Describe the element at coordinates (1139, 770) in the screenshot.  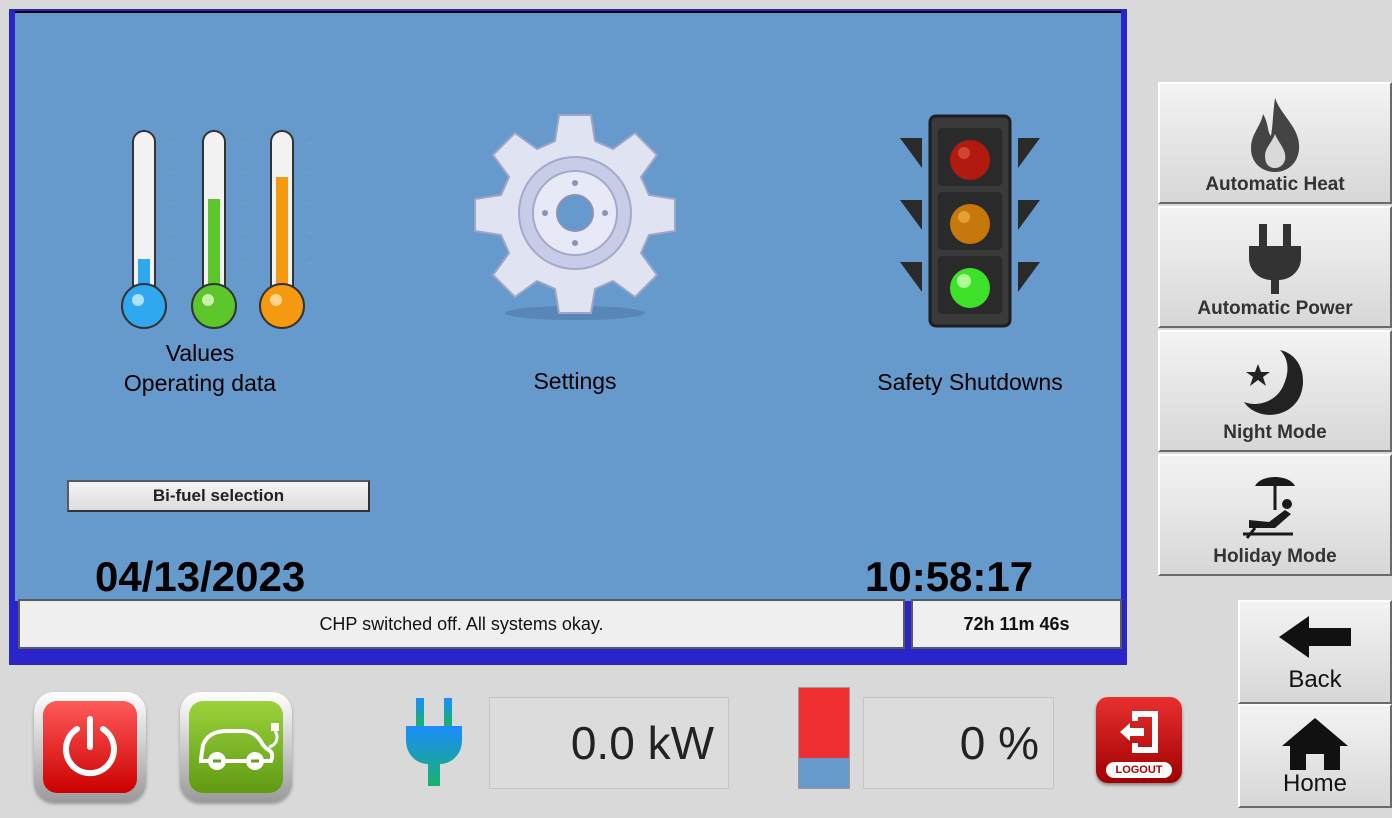
I see `logout-label: LOGOUT` at that location.